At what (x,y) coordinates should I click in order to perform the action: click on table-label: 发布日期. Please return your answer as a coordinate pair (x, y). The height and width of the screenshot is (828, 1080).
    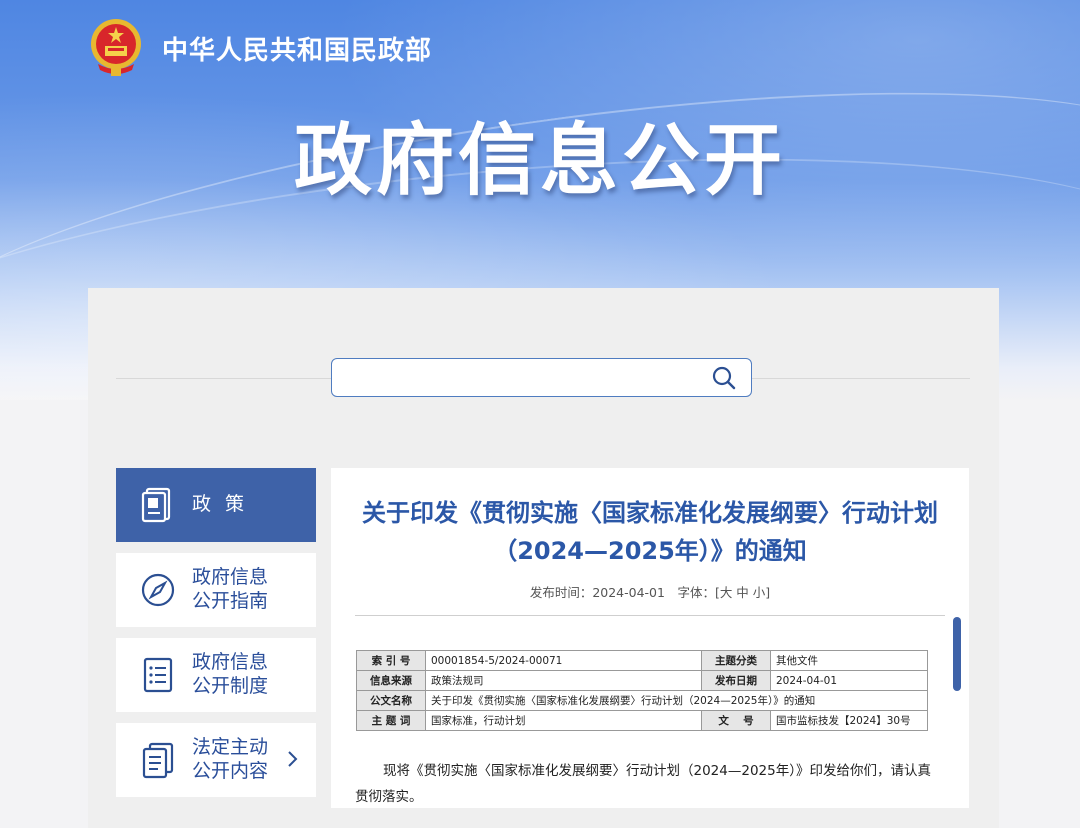
    Looking at the image, I should click on (736, 680).